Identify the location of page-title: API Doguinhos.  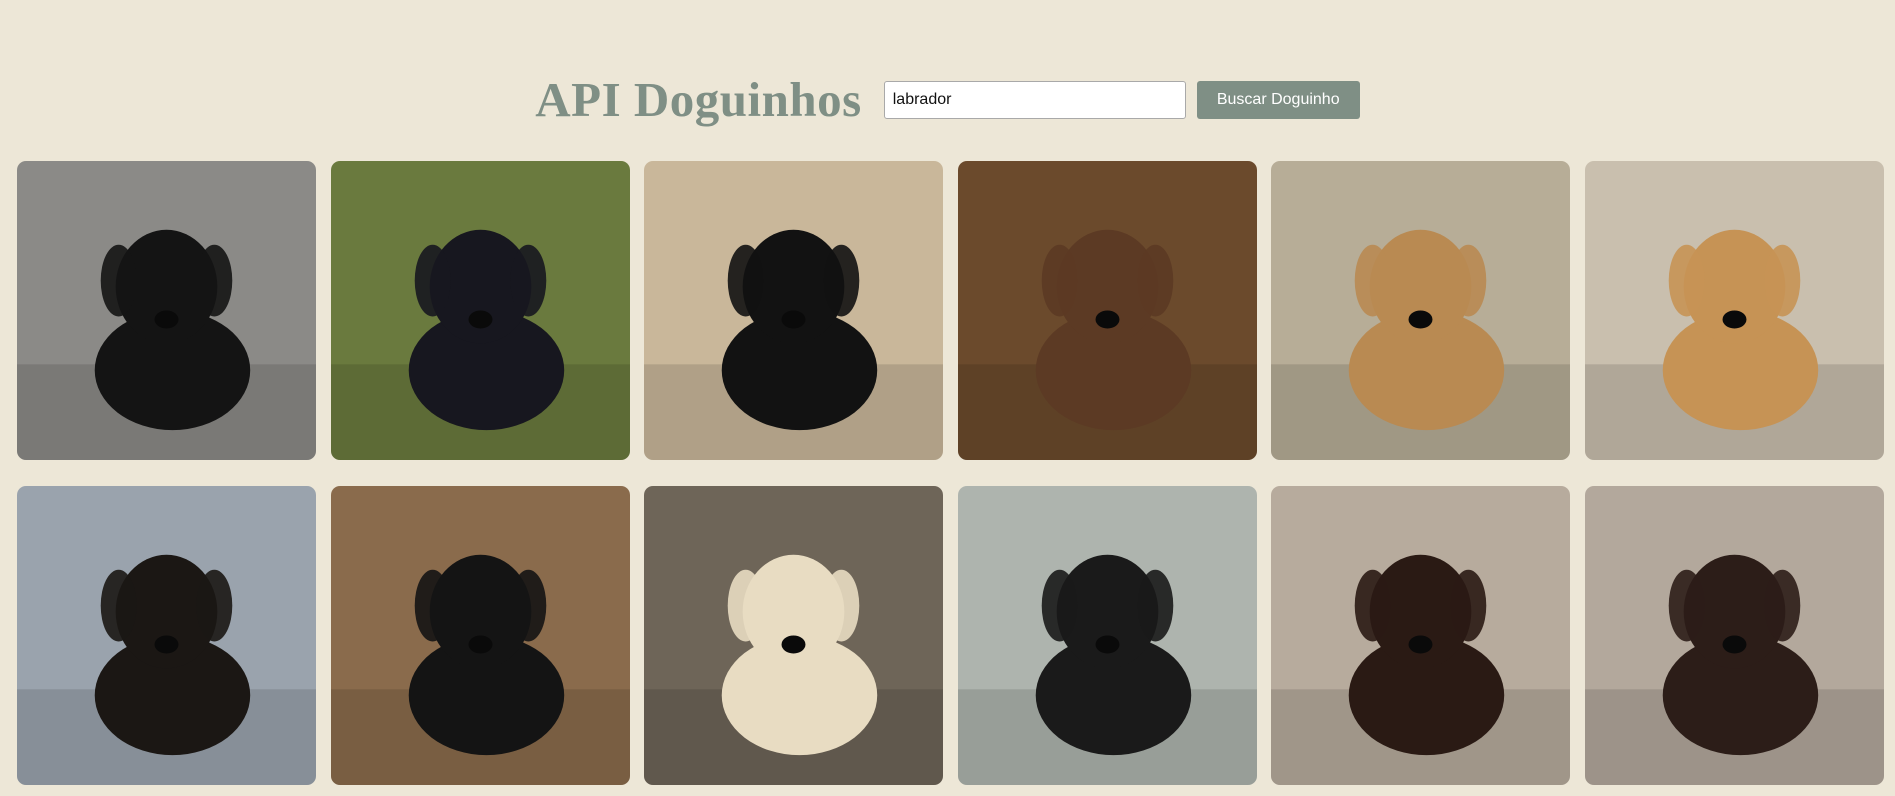
(698, 99).